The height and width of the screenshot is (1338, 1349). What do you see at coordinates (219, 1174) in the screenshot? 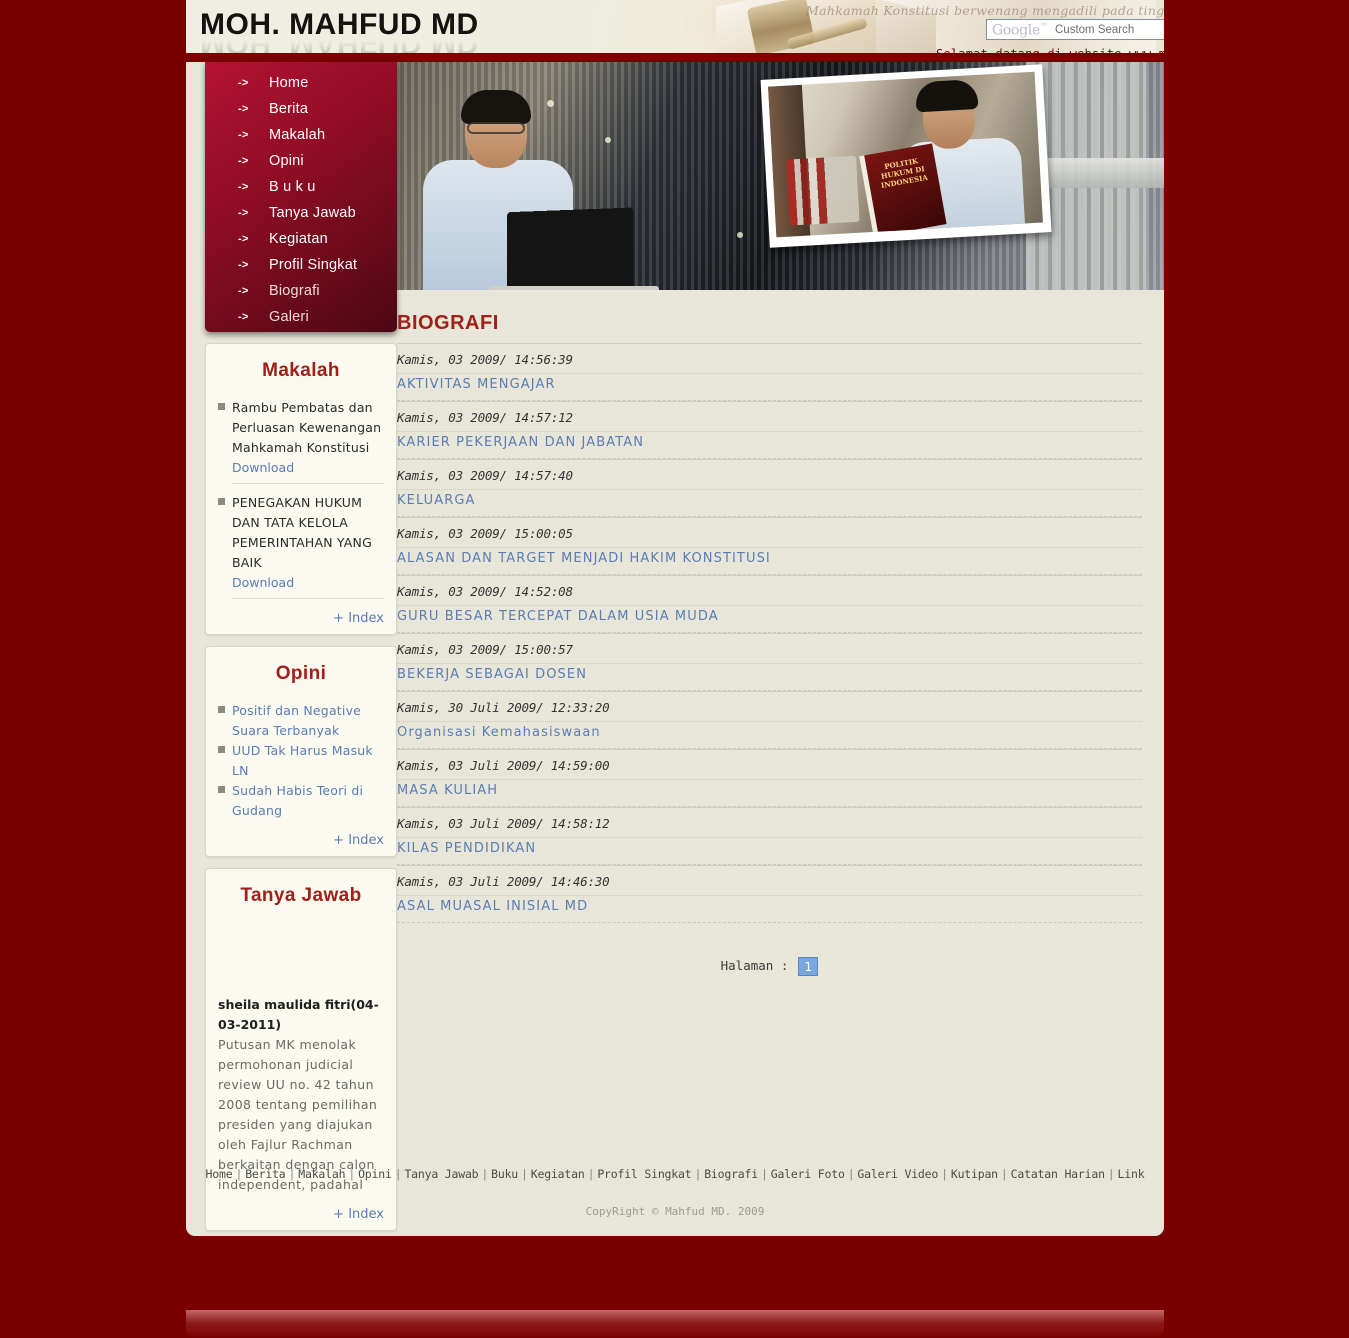
I see `footer-link-home: Home` at bounding box center [219, 1174].